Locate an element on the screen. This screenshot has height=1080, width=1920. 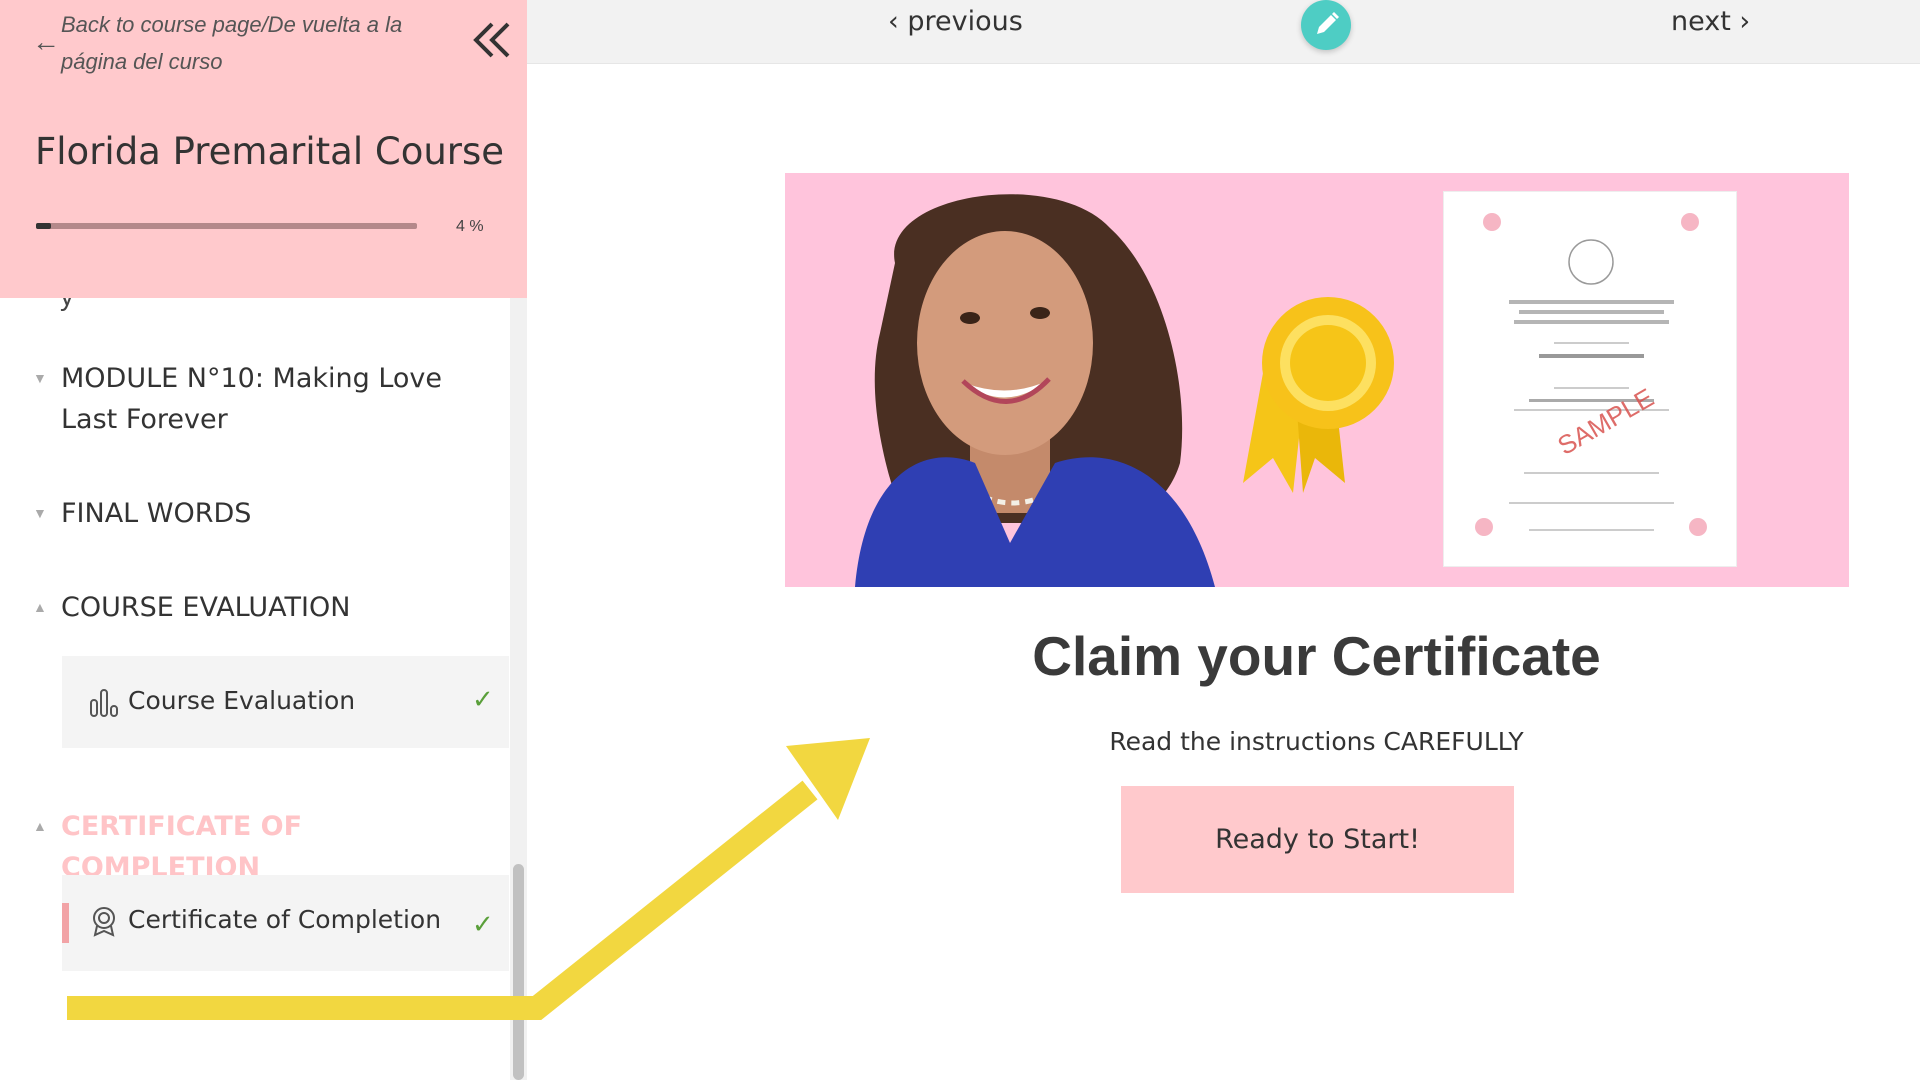
pencil-icon is located at coordinates (1328, 23).